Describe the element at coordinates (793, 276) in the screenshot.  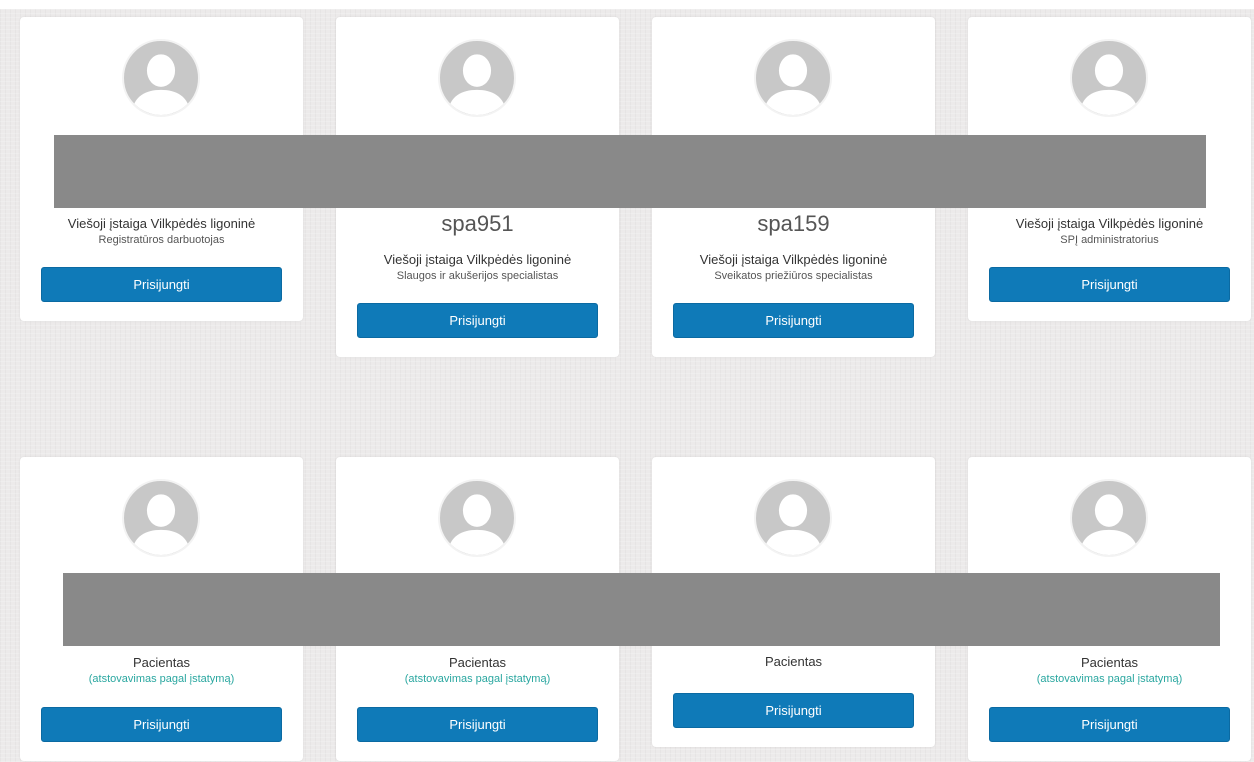
I see `role-label: Sveikatos priežiūros specialistas` at that location.